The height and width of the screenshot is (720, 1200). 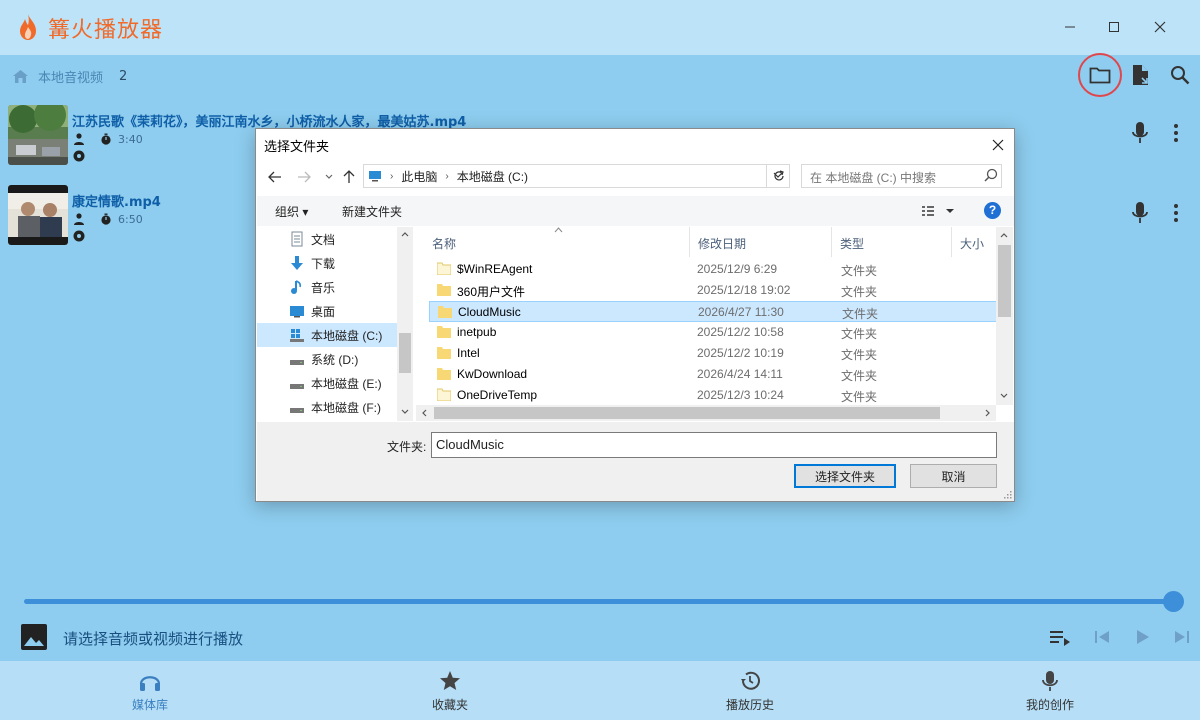 I want to click on nav-media-library: 媒体库, so click(x=150, y=690).